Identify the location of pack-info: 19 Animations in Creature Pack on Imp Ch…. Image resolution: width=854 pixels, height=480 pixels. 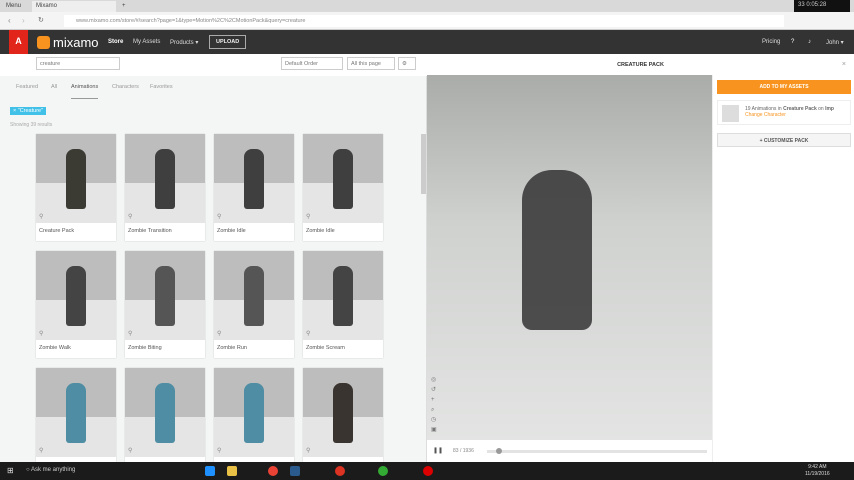
(784, 112).